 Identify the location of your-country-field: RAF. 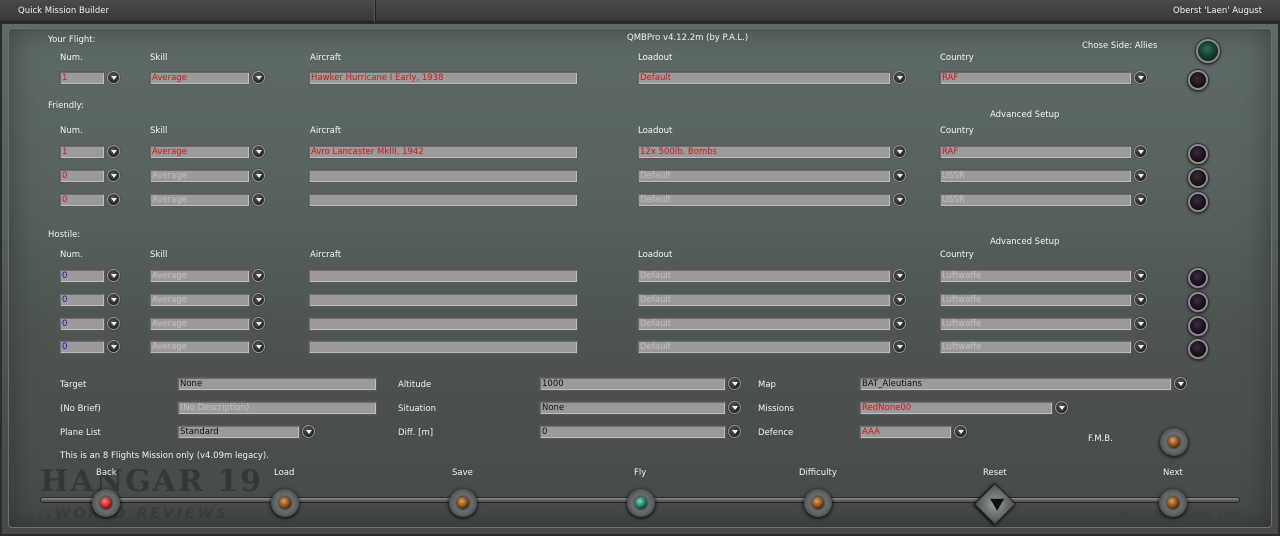
(1035, 78).